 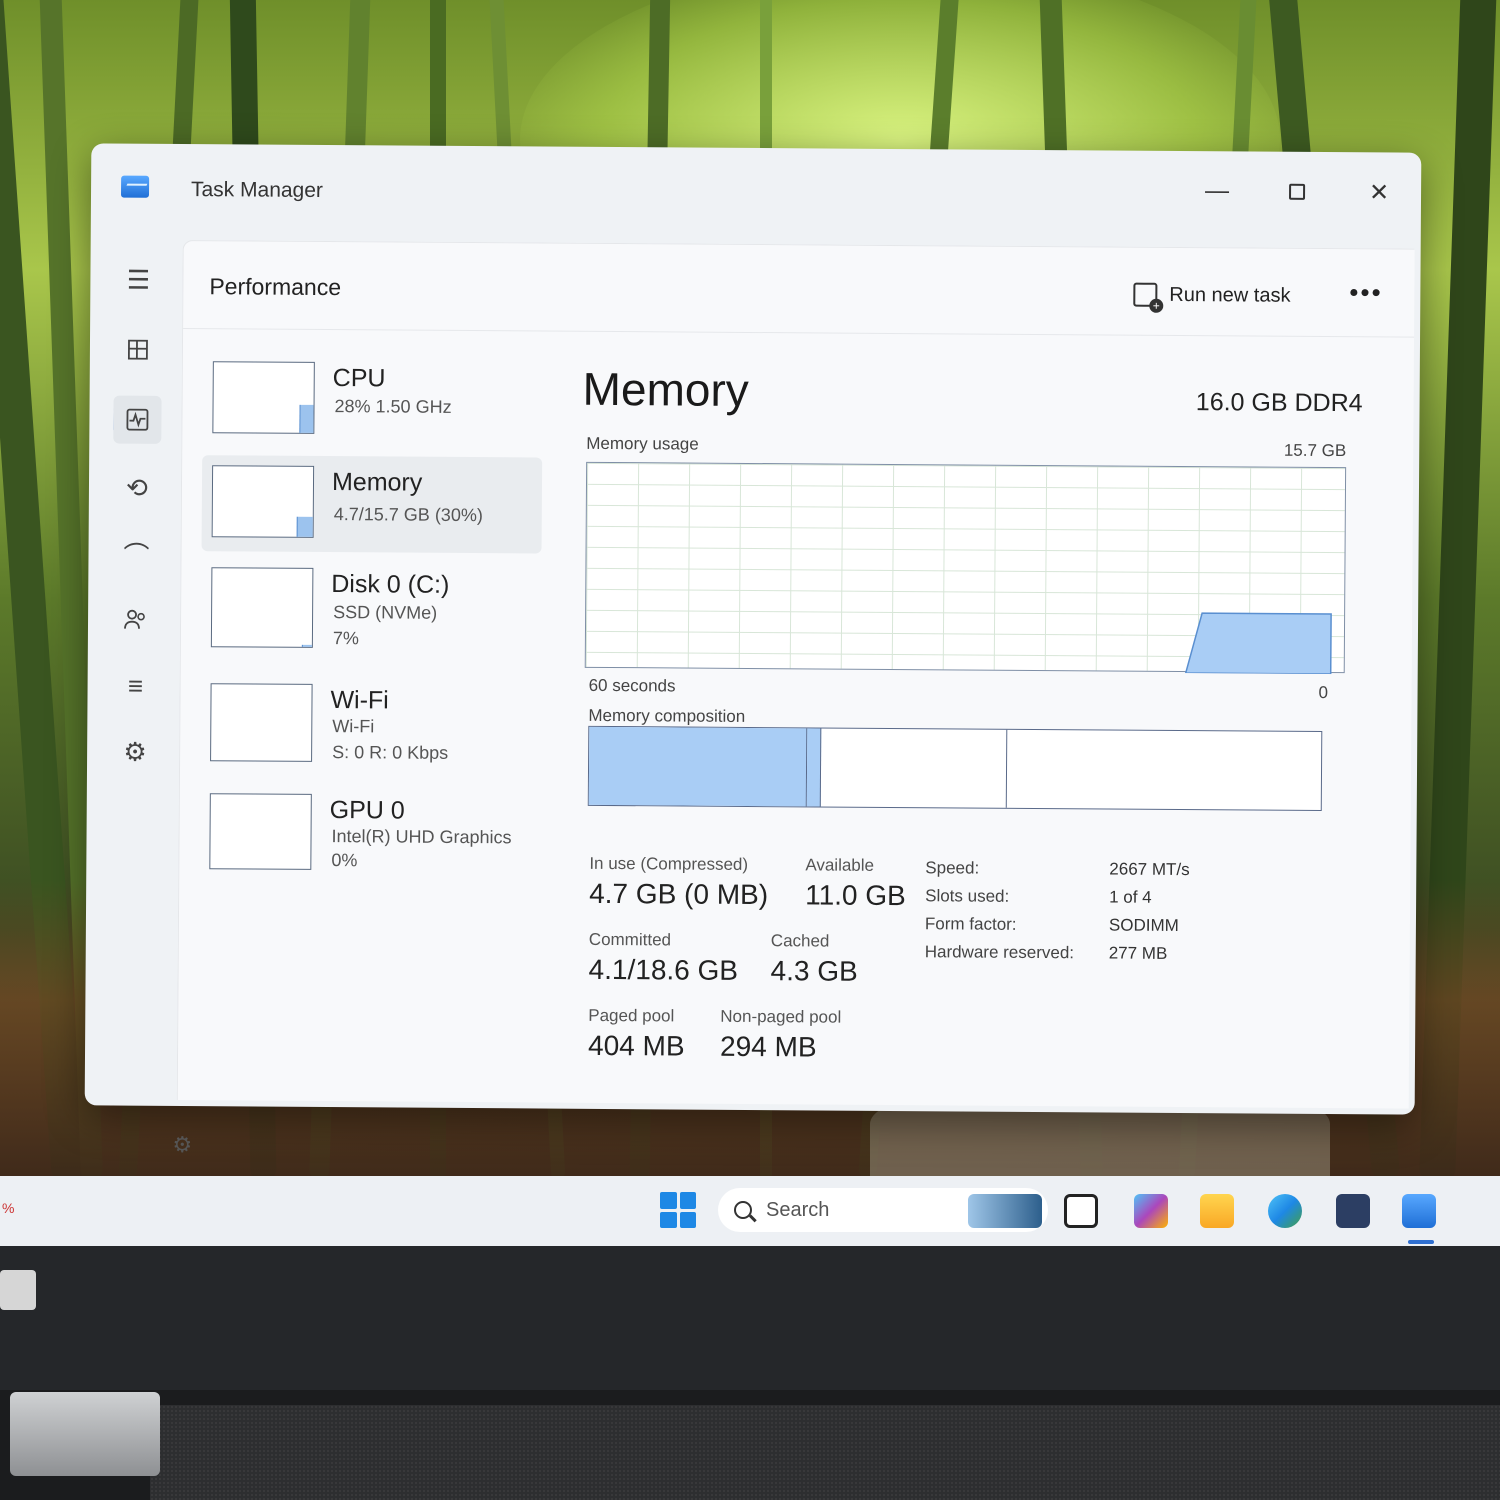 What do you see at coordinates (1258, 643) in the screenshot?
I see `memory-usage-area` at bounding box center [1258, 643].